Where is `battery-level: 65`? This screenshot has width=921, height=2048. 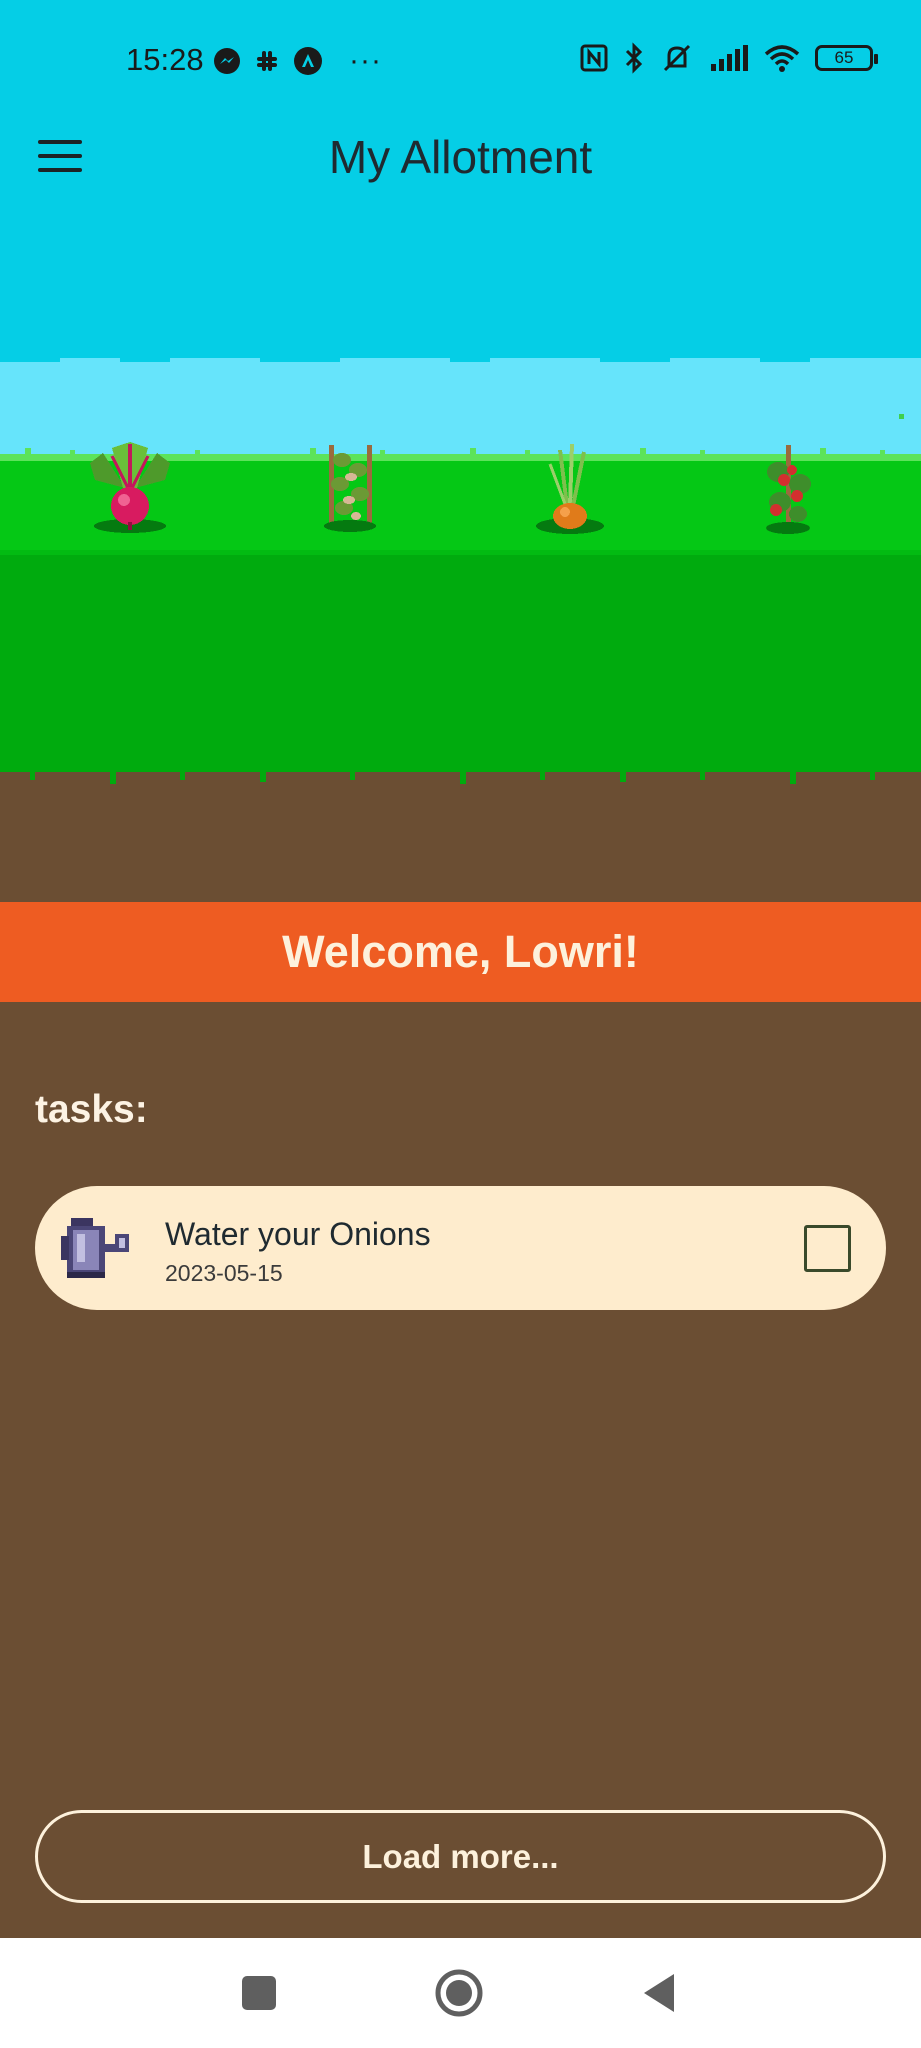 battery-level: 65 is located at coordinates (844, 57).